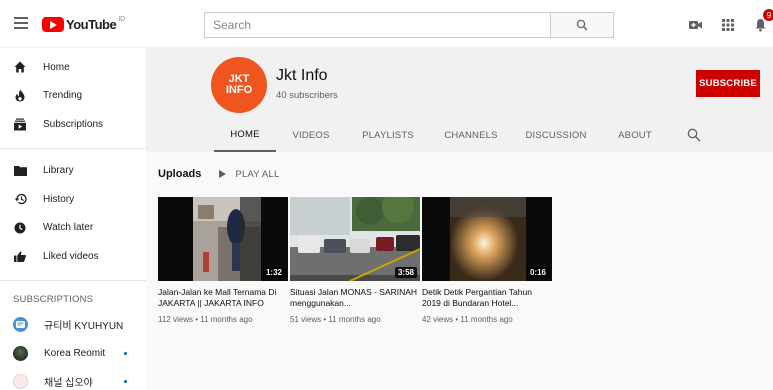 This screenshot has height=390, width=773. What do you see at coordinates (20, 256) in the screenshot?
I see `thumbs-up-icon` at bounding box center [20, 256].